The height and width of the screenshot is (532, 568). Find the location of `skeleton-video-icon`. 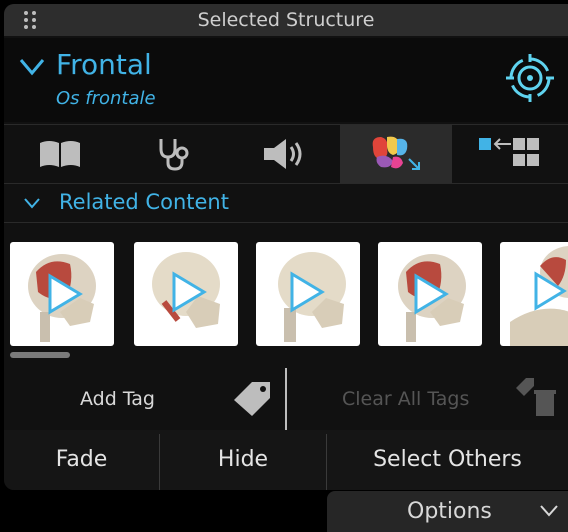

skeleton-video-icon is located at coordinates (539, 296).